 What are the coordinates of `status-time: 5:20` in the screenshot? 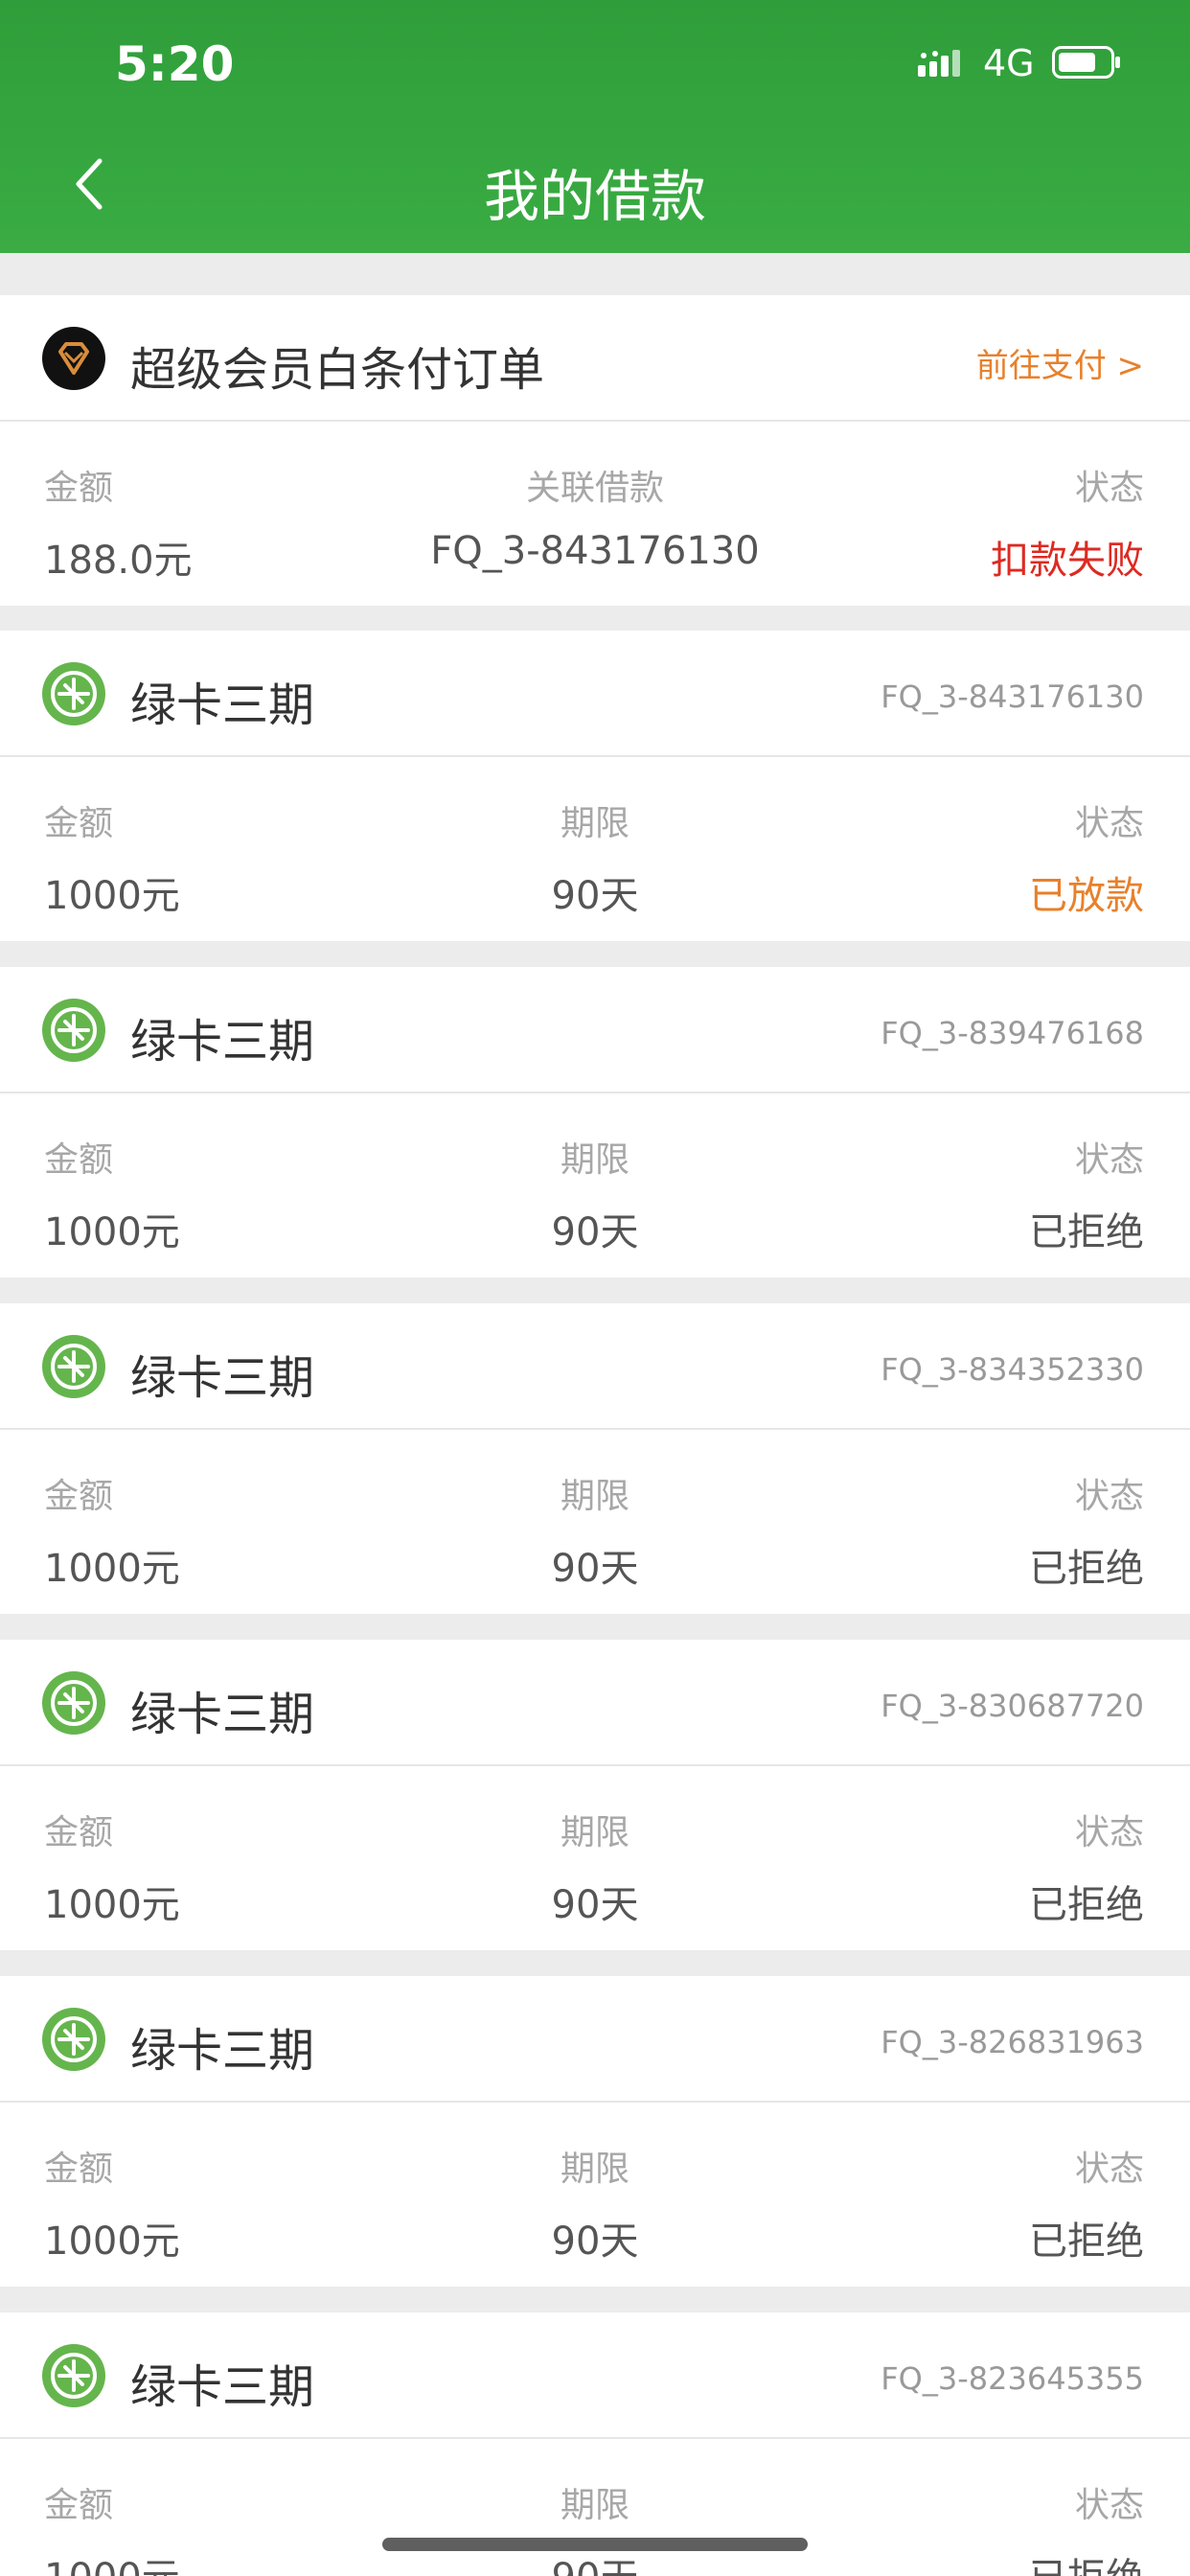 It's located at (175, 64).